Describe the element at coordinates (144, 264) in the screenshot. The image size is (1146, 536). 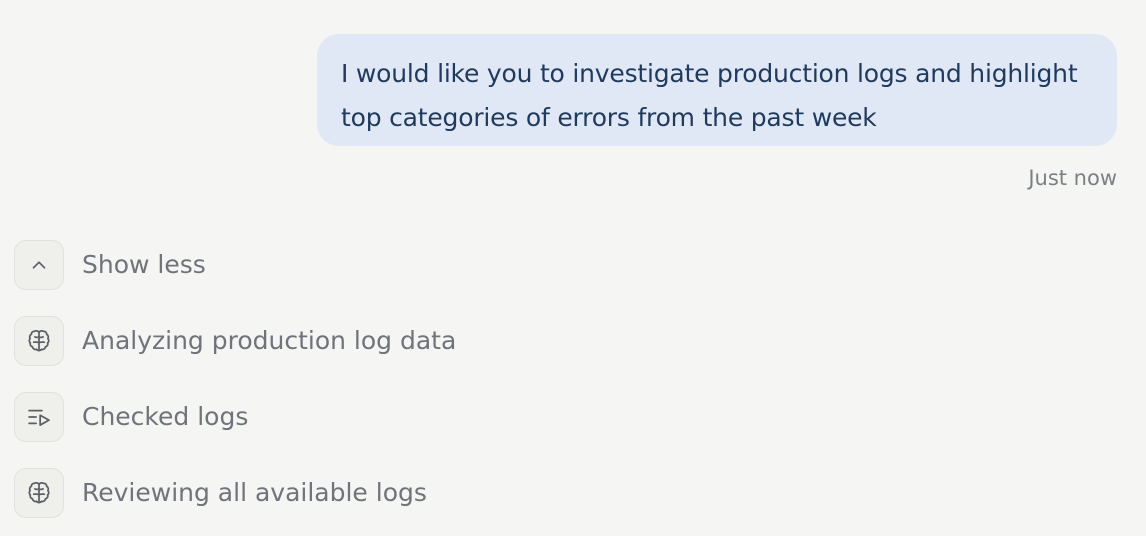
I see `show-less-label: Show less` at that location.